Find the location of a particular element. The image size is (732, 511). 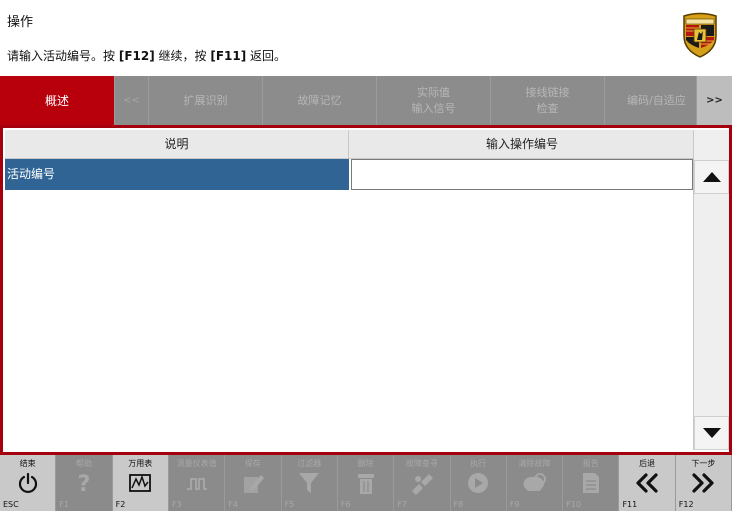

instruction-prefix: 请输入活动编号。按 is located at coordinates (63, 56).